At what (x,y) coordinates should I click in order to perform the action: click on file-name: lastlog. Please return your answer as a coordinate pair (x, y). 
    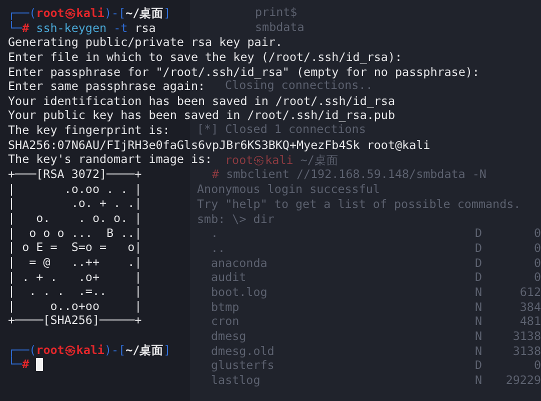
    Looking at the image, I should click on (236, 380).